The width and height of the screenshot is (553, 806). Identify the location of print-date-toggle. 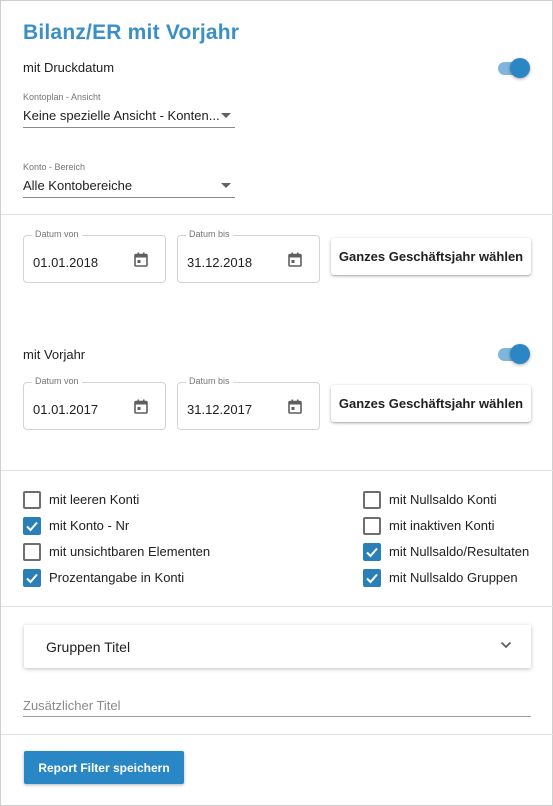
(514, 68).